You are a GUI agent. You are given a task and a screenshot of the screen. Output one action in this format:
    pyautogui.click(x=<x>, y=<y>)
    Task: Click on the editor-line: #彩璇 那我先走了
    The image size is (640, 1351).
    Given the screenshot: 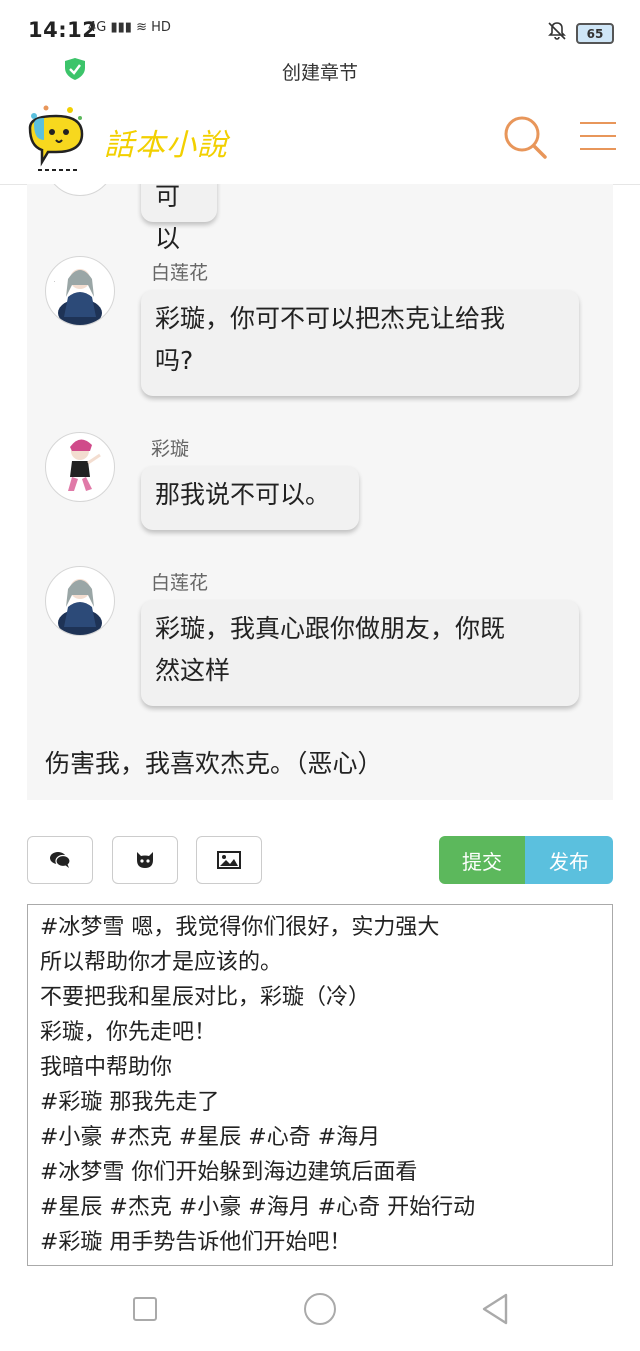 What is the action you would take?
    pyautogui.click(x=130, y=1102)
    